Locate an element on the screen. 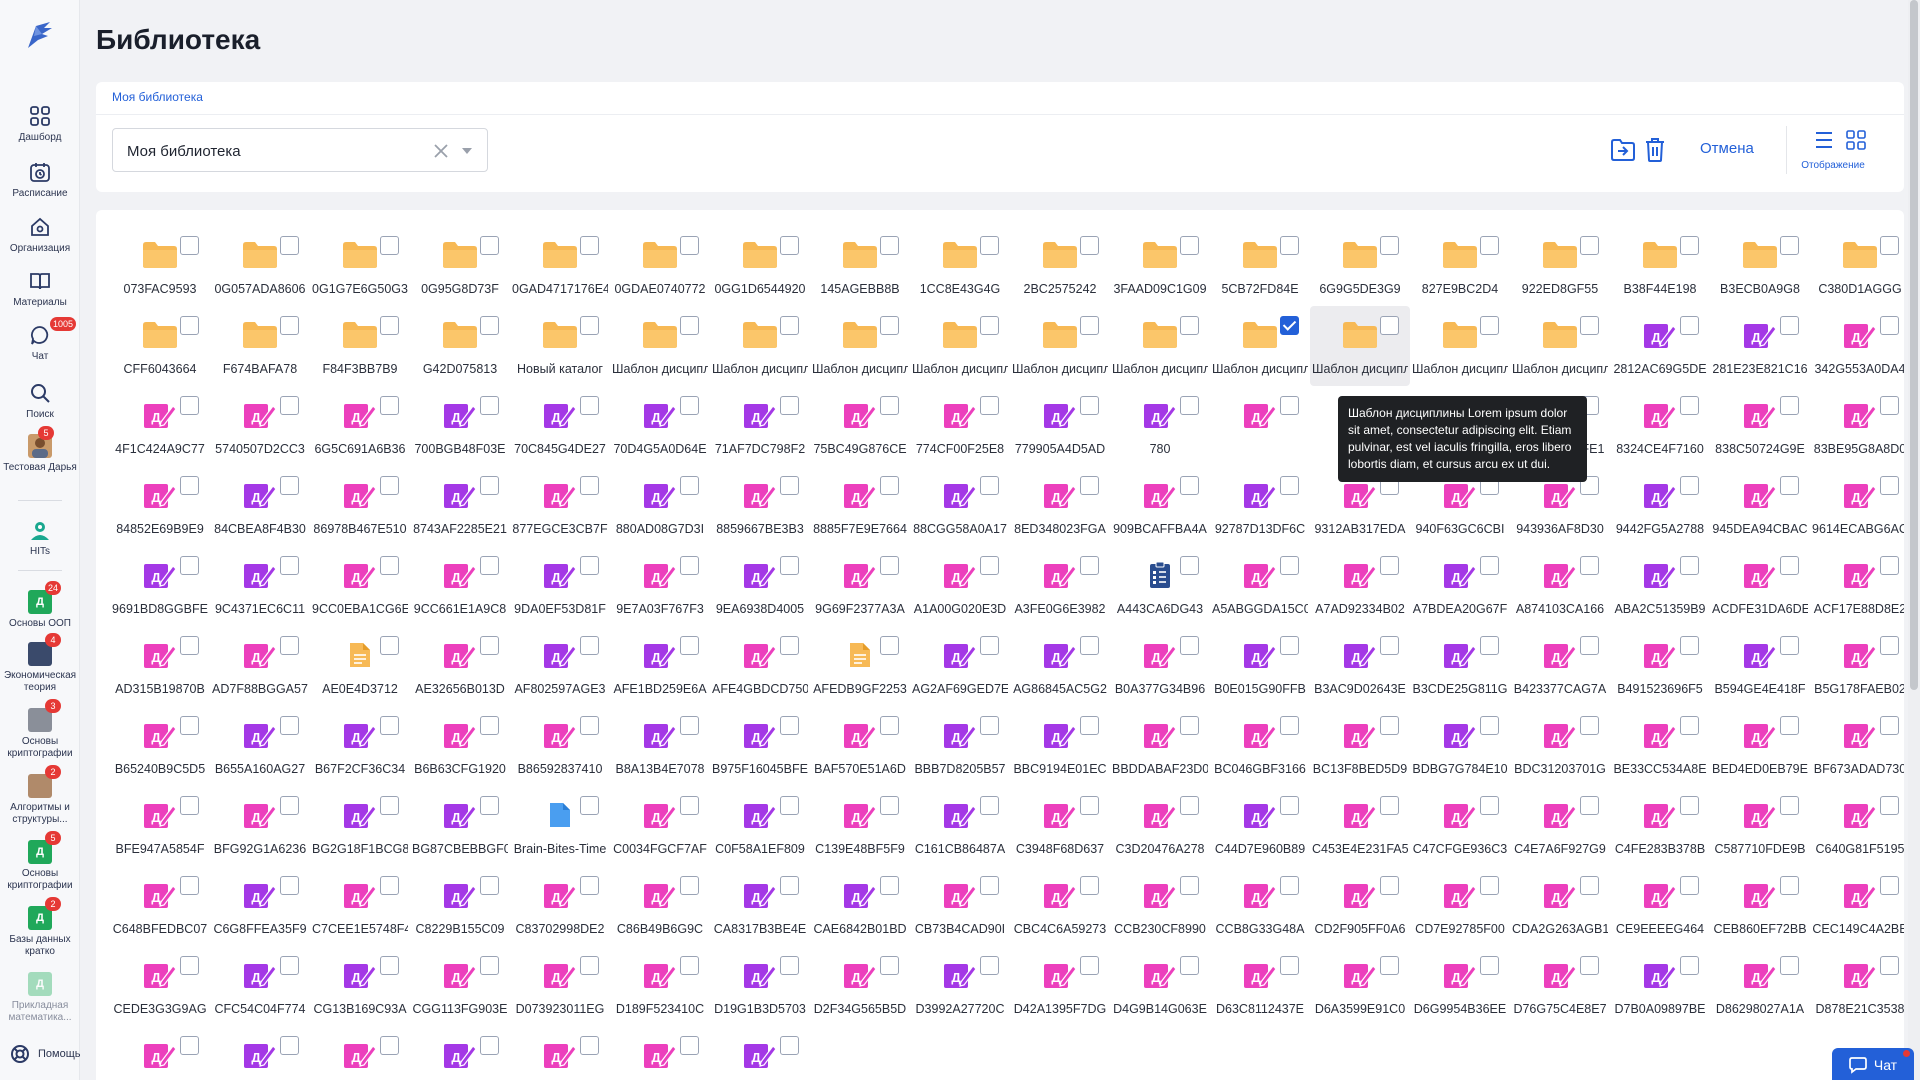 This screenshot has height=1080, width=1920. file-item: Д CD2F905FF0A6 is located at coordinates (1360, 906).